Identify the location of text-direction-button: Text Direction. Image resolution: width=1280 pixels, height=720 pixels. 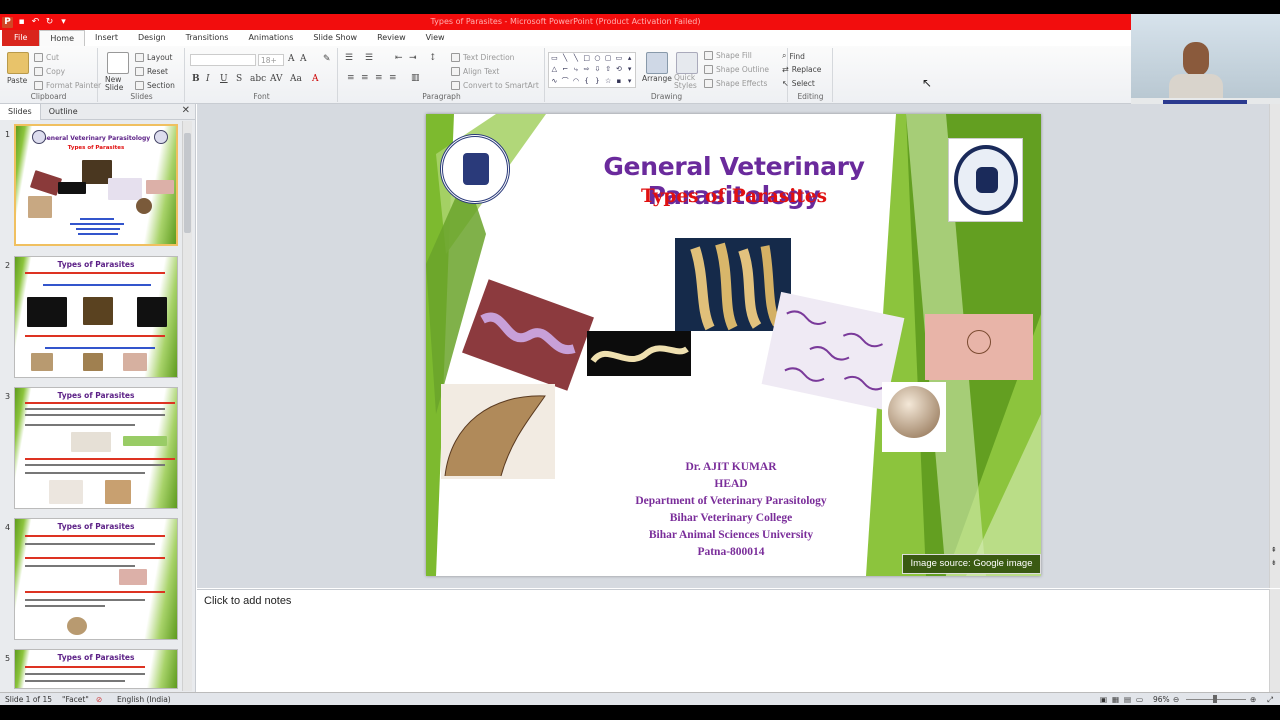
(482, 57).